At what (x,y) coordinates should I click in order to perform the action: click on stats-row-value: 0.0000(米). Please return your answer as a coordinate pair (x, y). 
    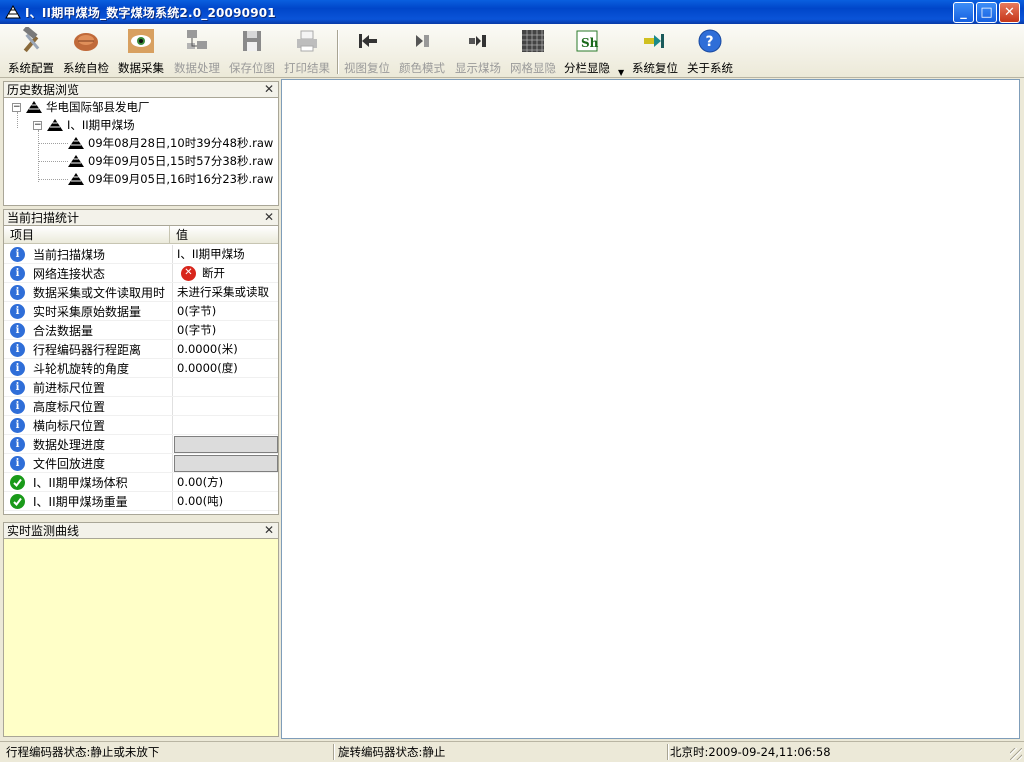
    Looking at the image, I should click on (207, 349).